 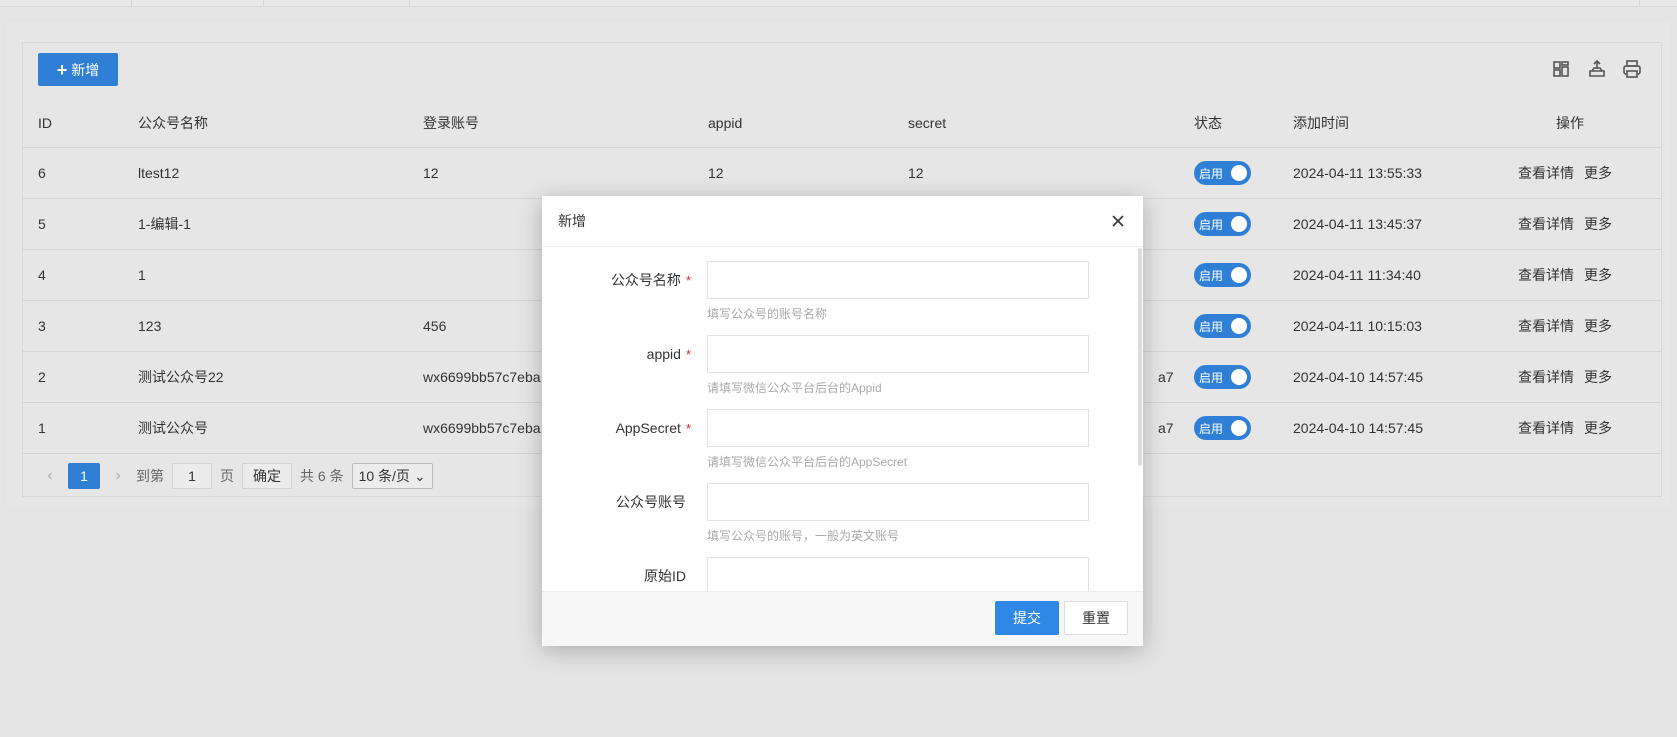 What do you see at coordinates (85, 69) in the screenshot?
I see `add-button-label: 新增` at bounding box center [85, 69].